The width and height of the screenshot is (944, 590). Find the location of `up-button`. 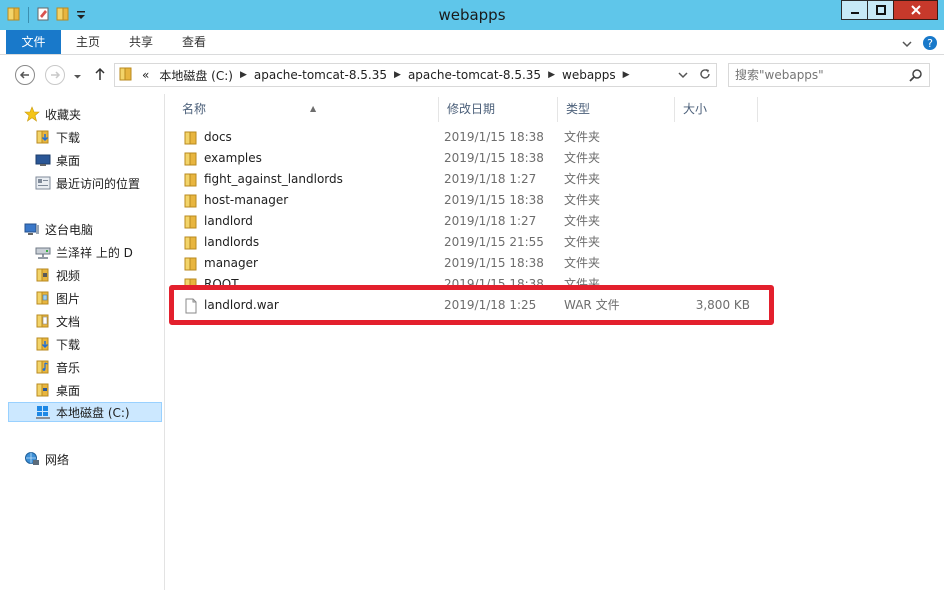

up-button is located at coordinates (100, 75).